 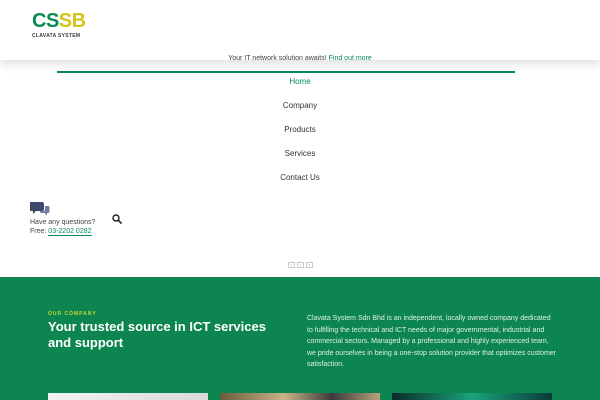 What do you see at coordinates (56, 36) in the screenshot?
I see `logo-subtitle: CLAVATA SYSTEM` at bounding box center [56, 36].